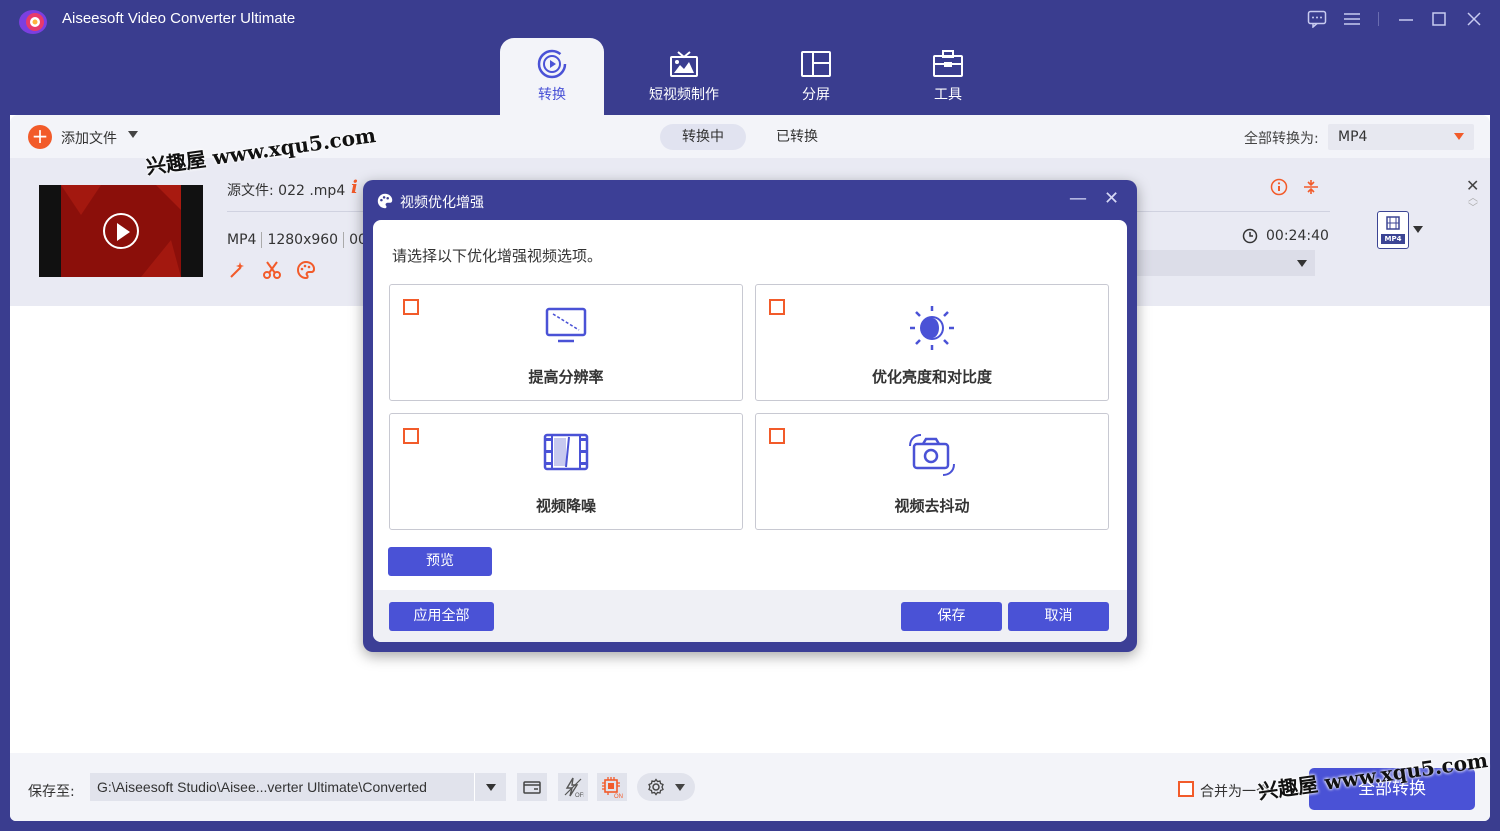  Describe the element at coordinates (565, 506) in the screenshot. I see `denoise-label: 视频降噪` at that location.